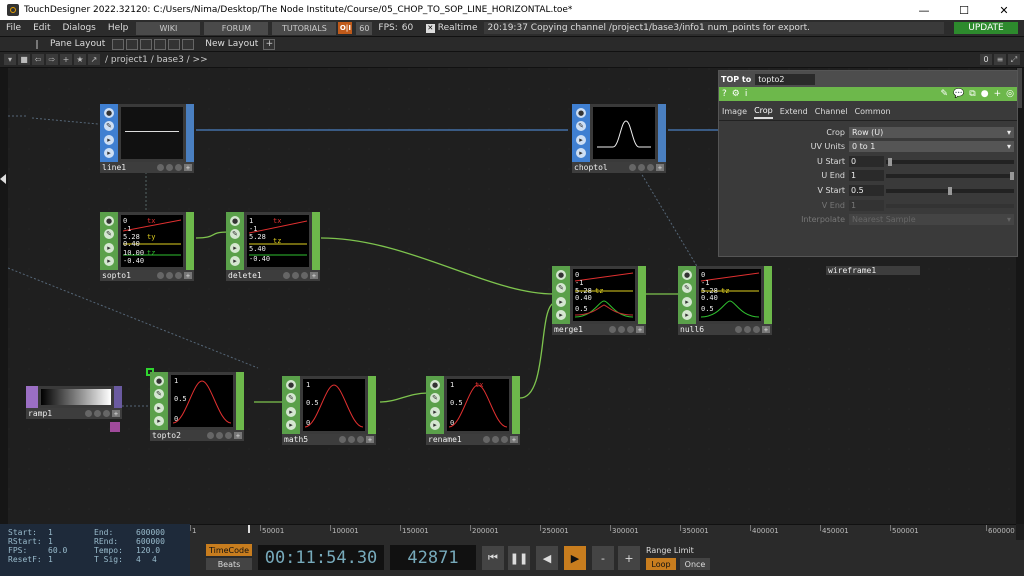 The image size is (1024, 576). Describe the element at coordinates (734, 112) in the screenshot. I see `tab-image: Image` at that location.